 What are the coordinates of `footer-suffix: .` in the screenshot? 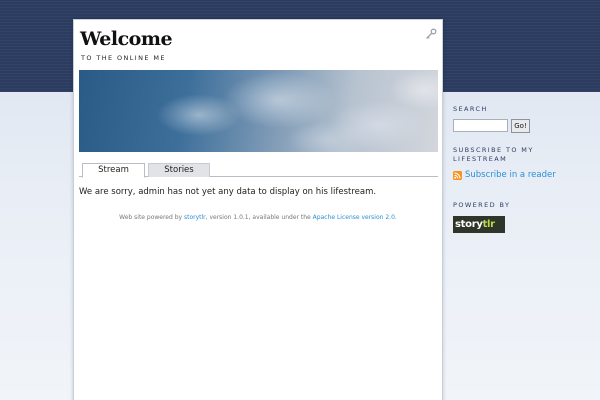 It's located at (395, 217).